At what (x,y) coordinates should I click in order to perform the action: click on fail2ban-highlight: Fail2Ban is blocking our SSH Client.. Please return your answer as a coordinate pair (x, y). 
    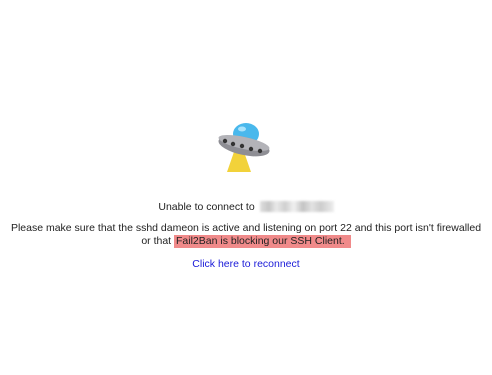
    Looking at the image, I should click on (262, 241).